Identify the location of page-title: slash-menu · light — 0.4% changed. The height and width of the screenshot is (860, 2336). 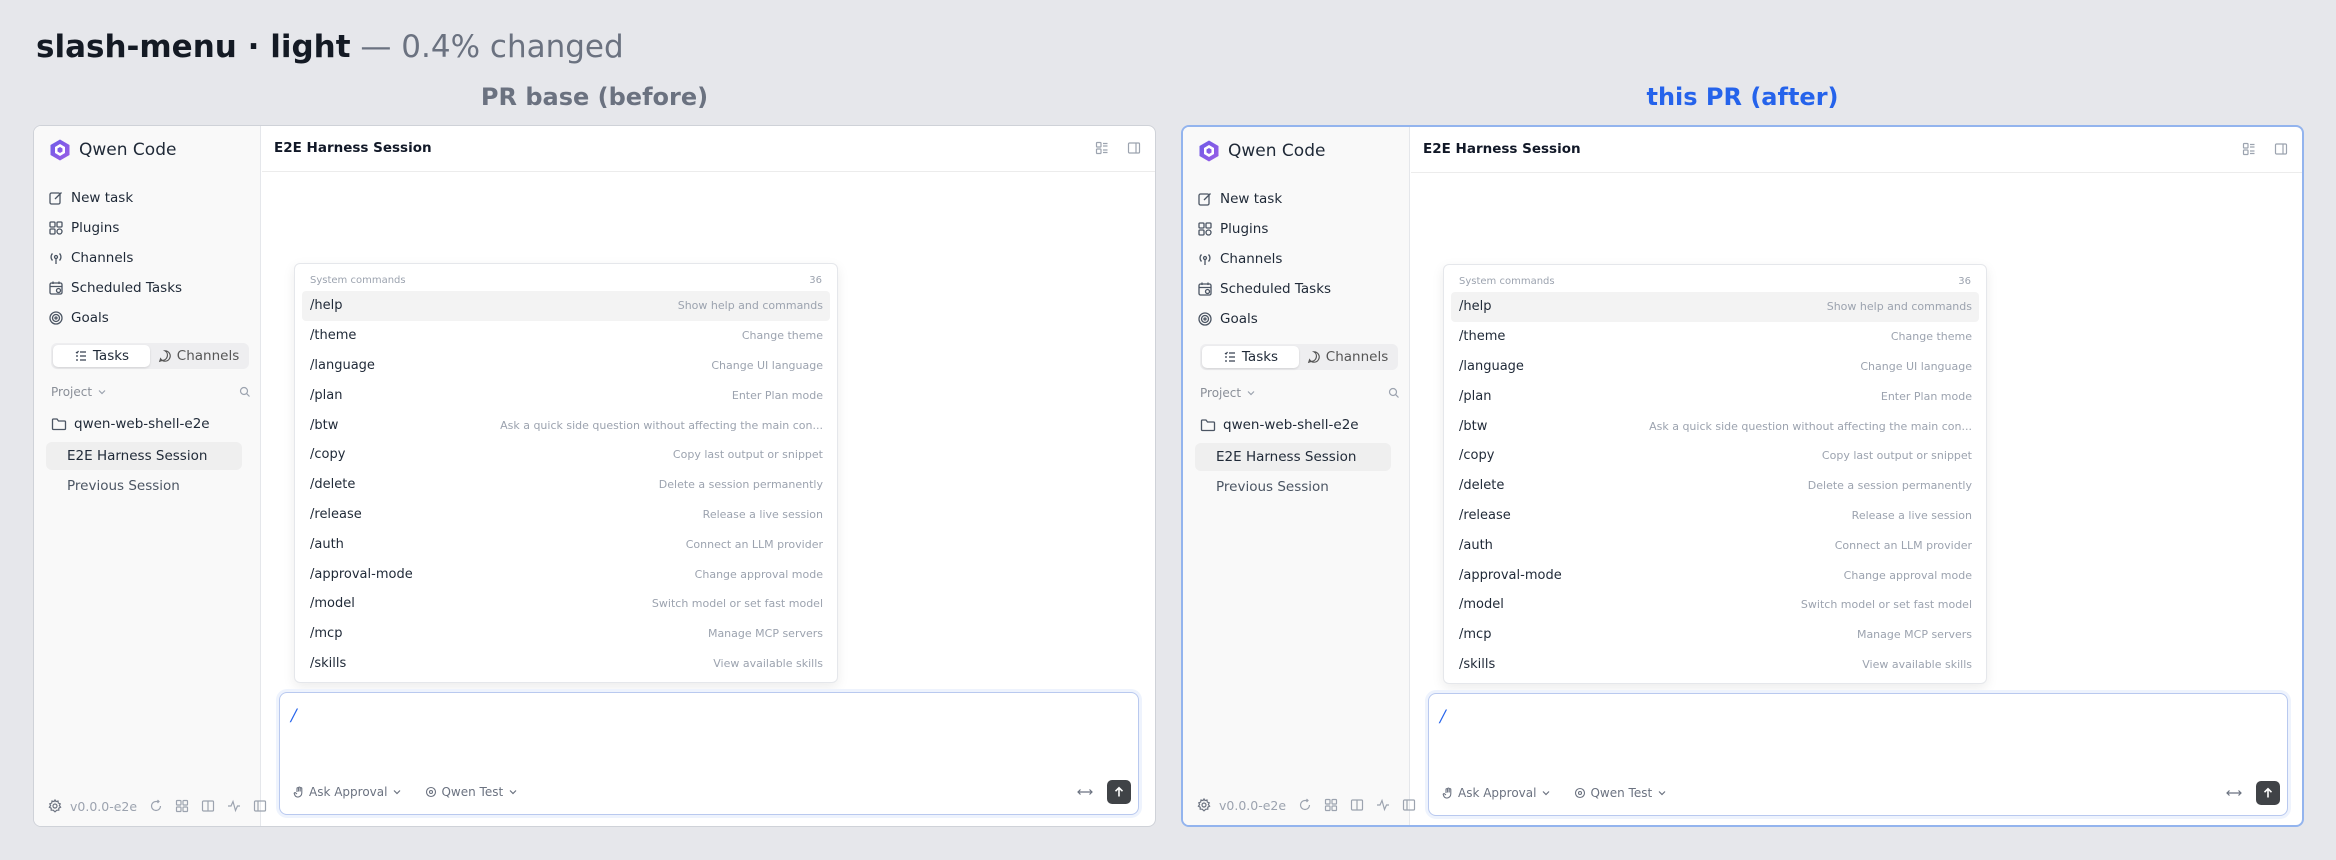
(330, 47).